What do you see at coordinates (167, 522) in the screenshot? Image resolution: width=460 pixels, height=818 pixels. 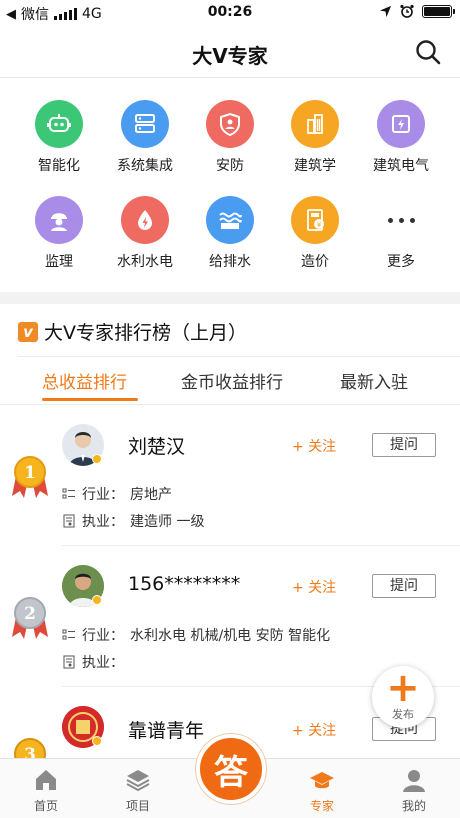 I see `practice-value: 建造师 一级` at bounding box center [167, 522].